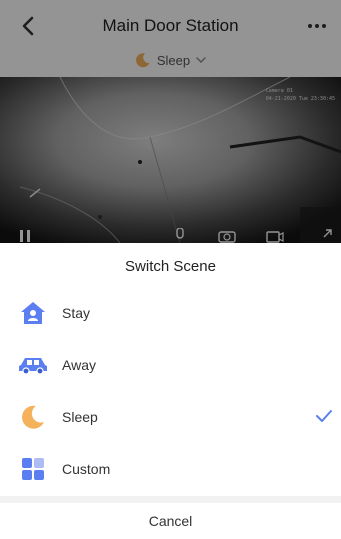  I want to click on sheet-title: Switch Scene, so click(170, 266).